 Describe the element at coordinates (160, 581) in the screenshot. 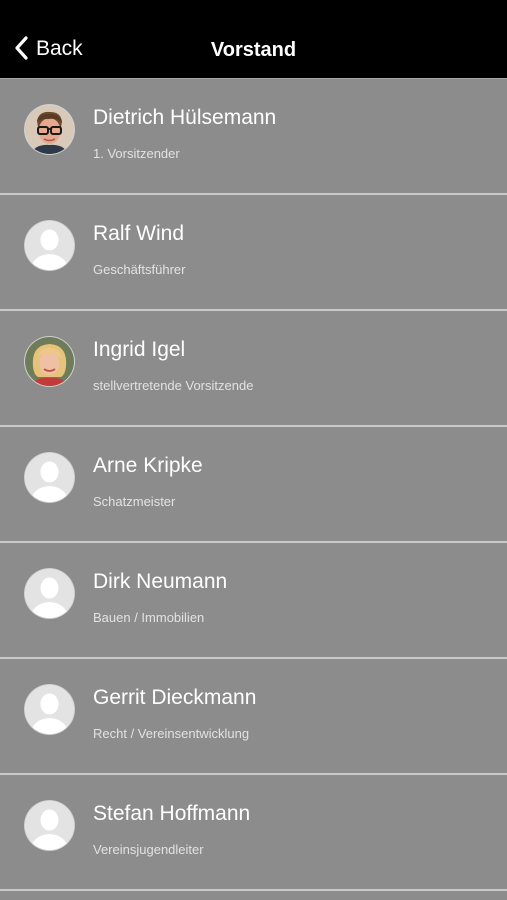

I see `member-name: Dirk Neumann` at that location.